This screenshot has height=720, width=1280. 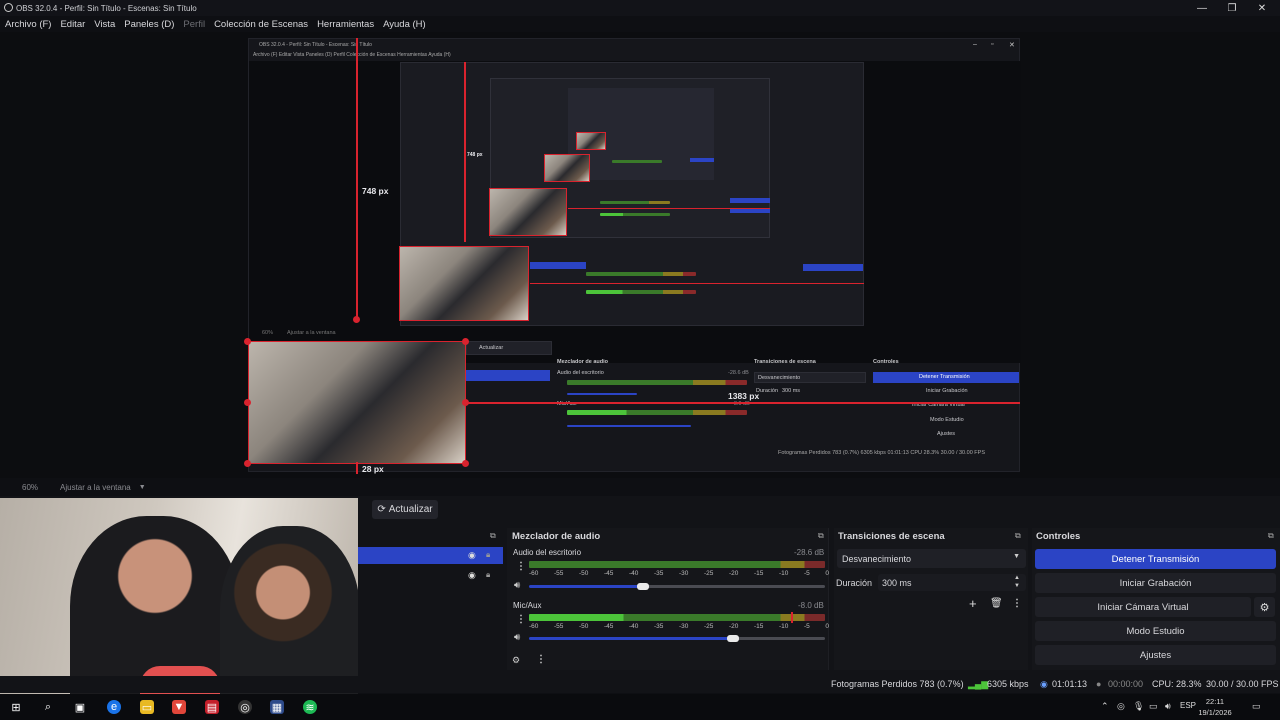 I want to click on selection-handle-top-right, so click(x=465, y=341).